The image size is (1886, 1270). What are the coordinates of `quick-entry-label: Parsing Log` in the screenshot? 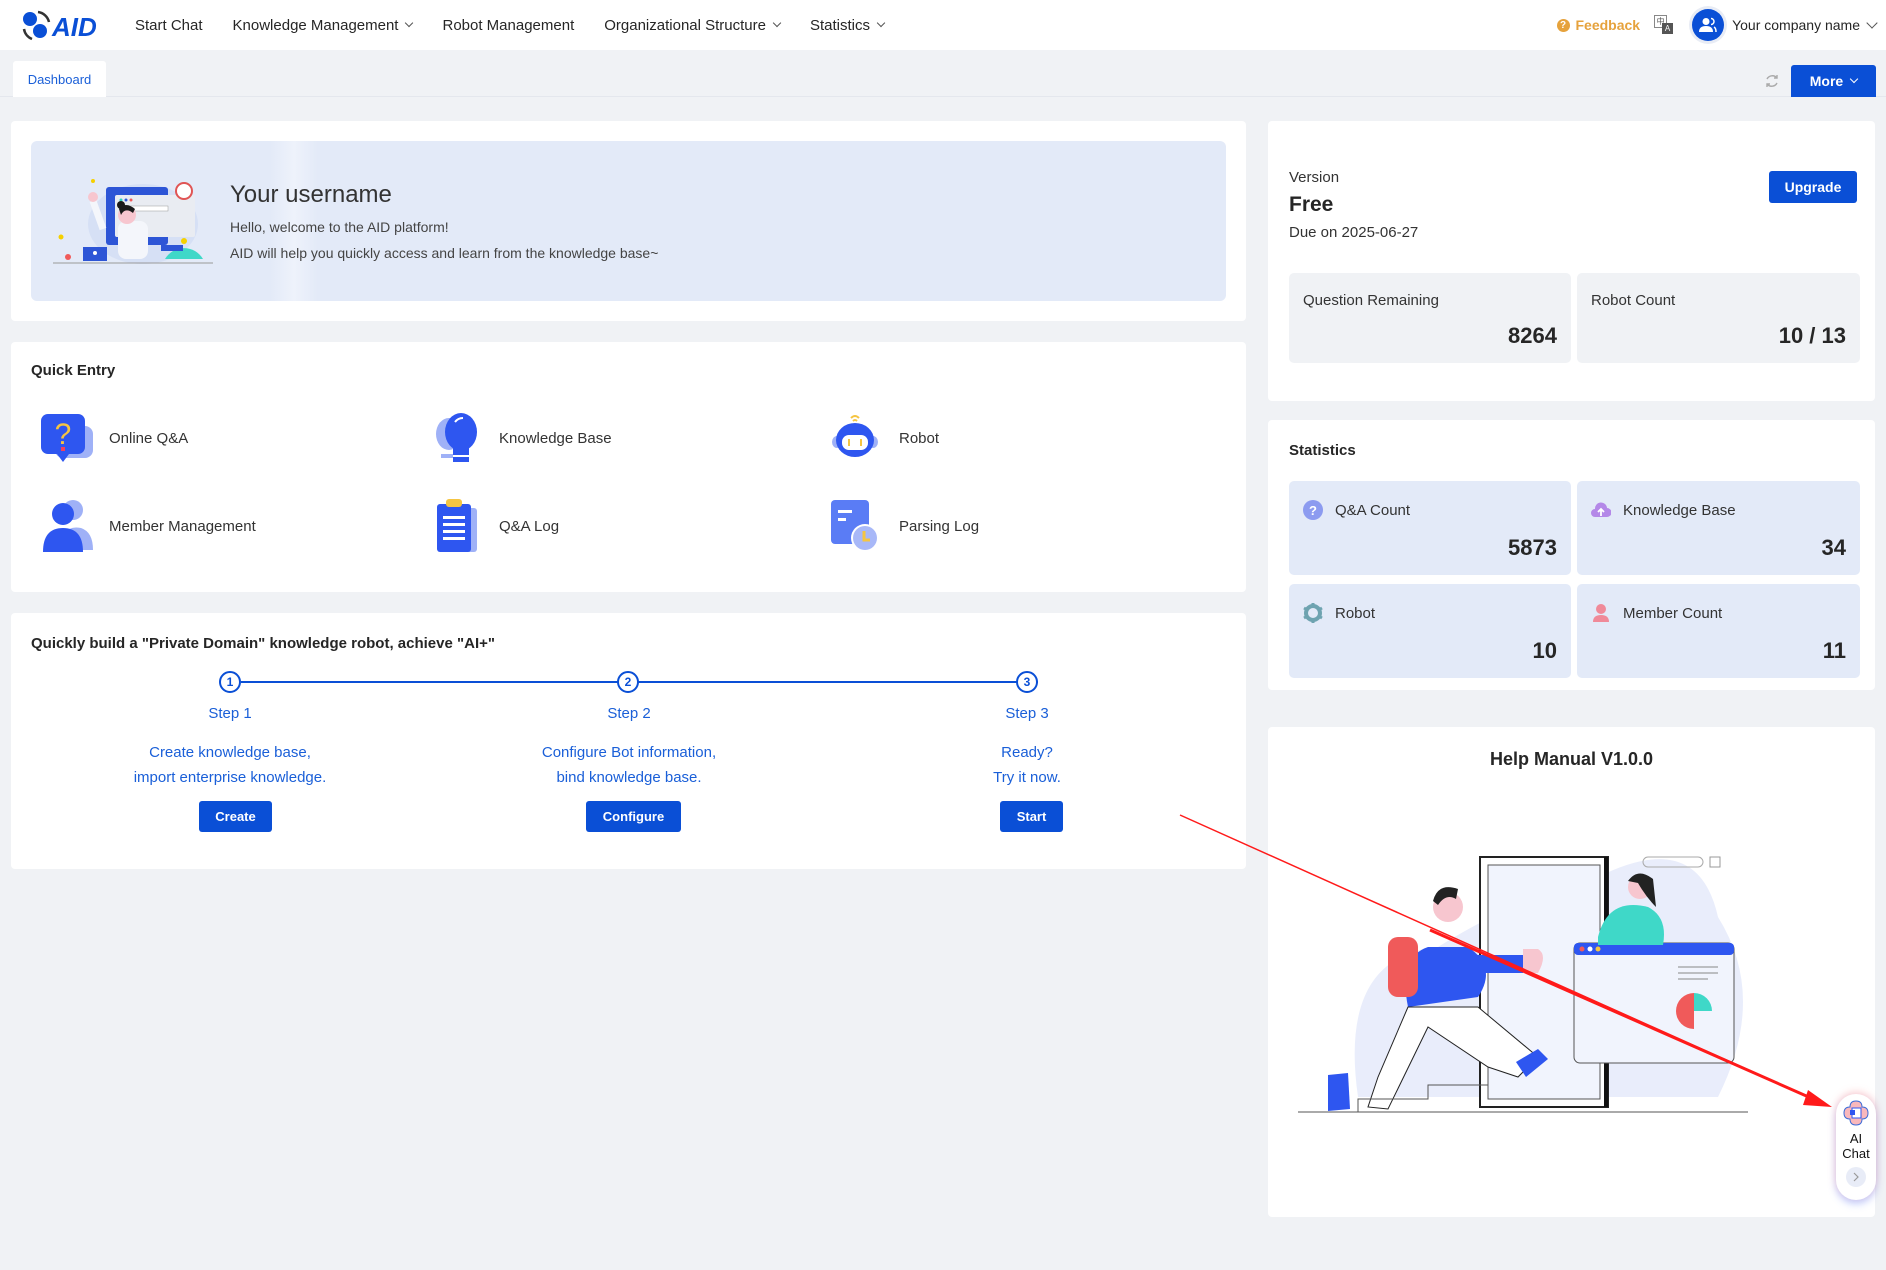 It's located at (939, 526).